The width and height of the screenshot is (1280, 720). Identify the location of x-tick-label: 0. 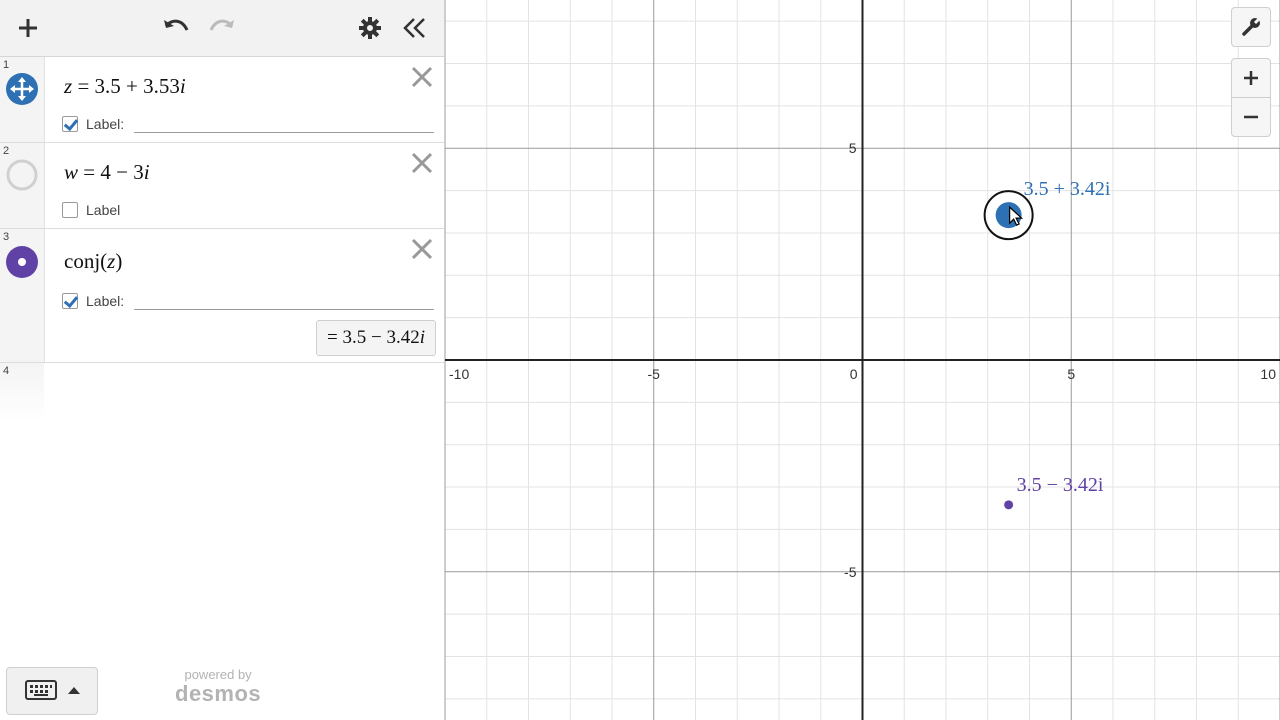
(854, 374).